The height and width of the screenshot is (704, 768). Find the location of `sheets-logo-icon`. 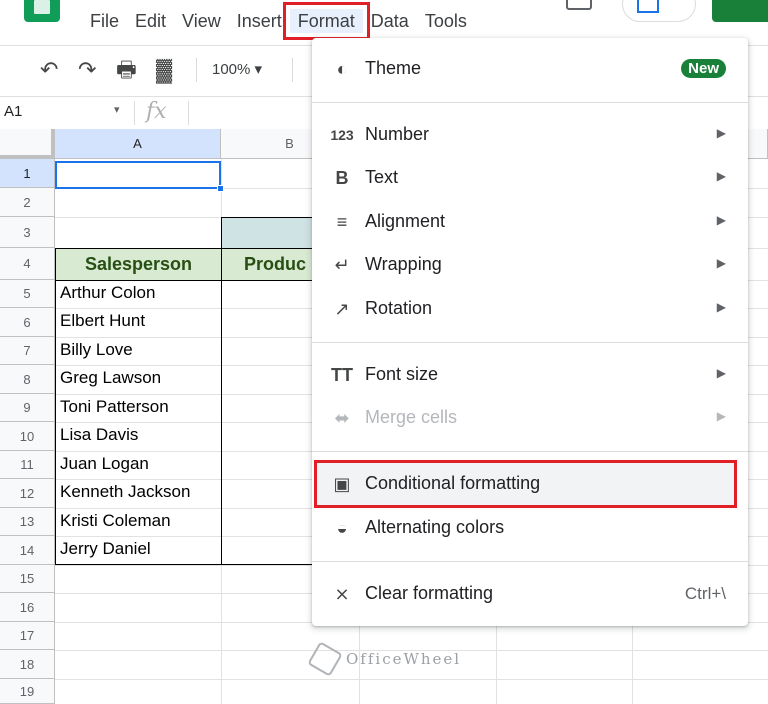

sheets-logo-icon is located at coordinates (42, 11).